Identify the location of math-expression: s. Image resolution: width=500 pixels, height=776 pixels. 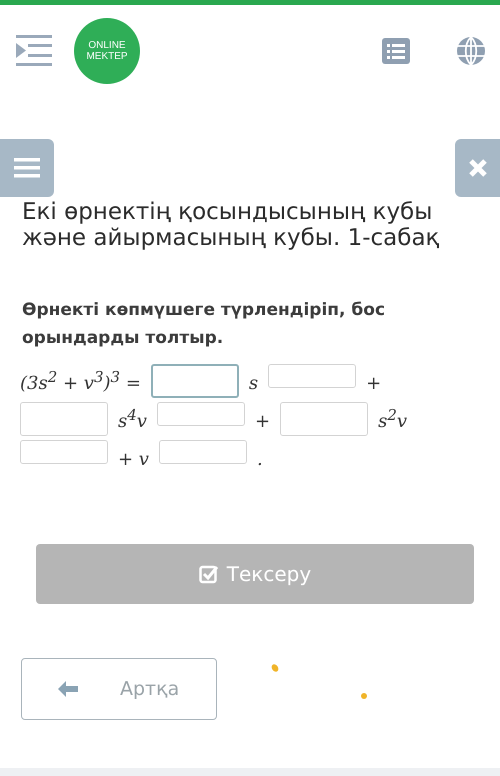
(253, 383).